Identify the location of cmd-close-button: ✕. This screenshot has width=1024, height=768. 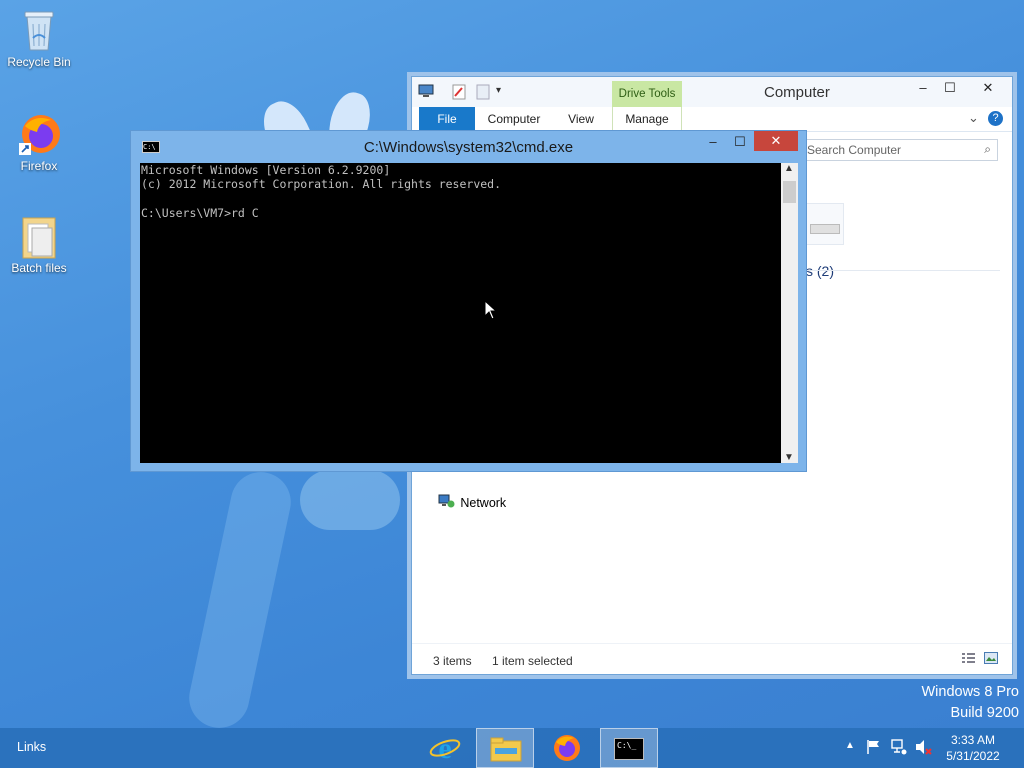
(776, 141).